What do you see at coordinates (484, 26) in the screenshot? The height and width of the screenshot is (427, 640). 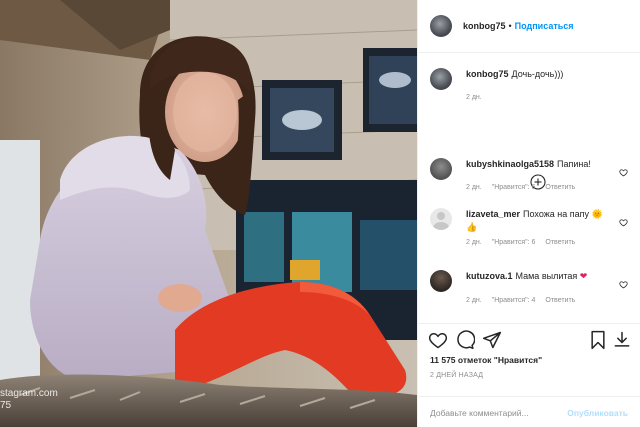 I see `author-username: konbog75` at bounding box center [484, 26].